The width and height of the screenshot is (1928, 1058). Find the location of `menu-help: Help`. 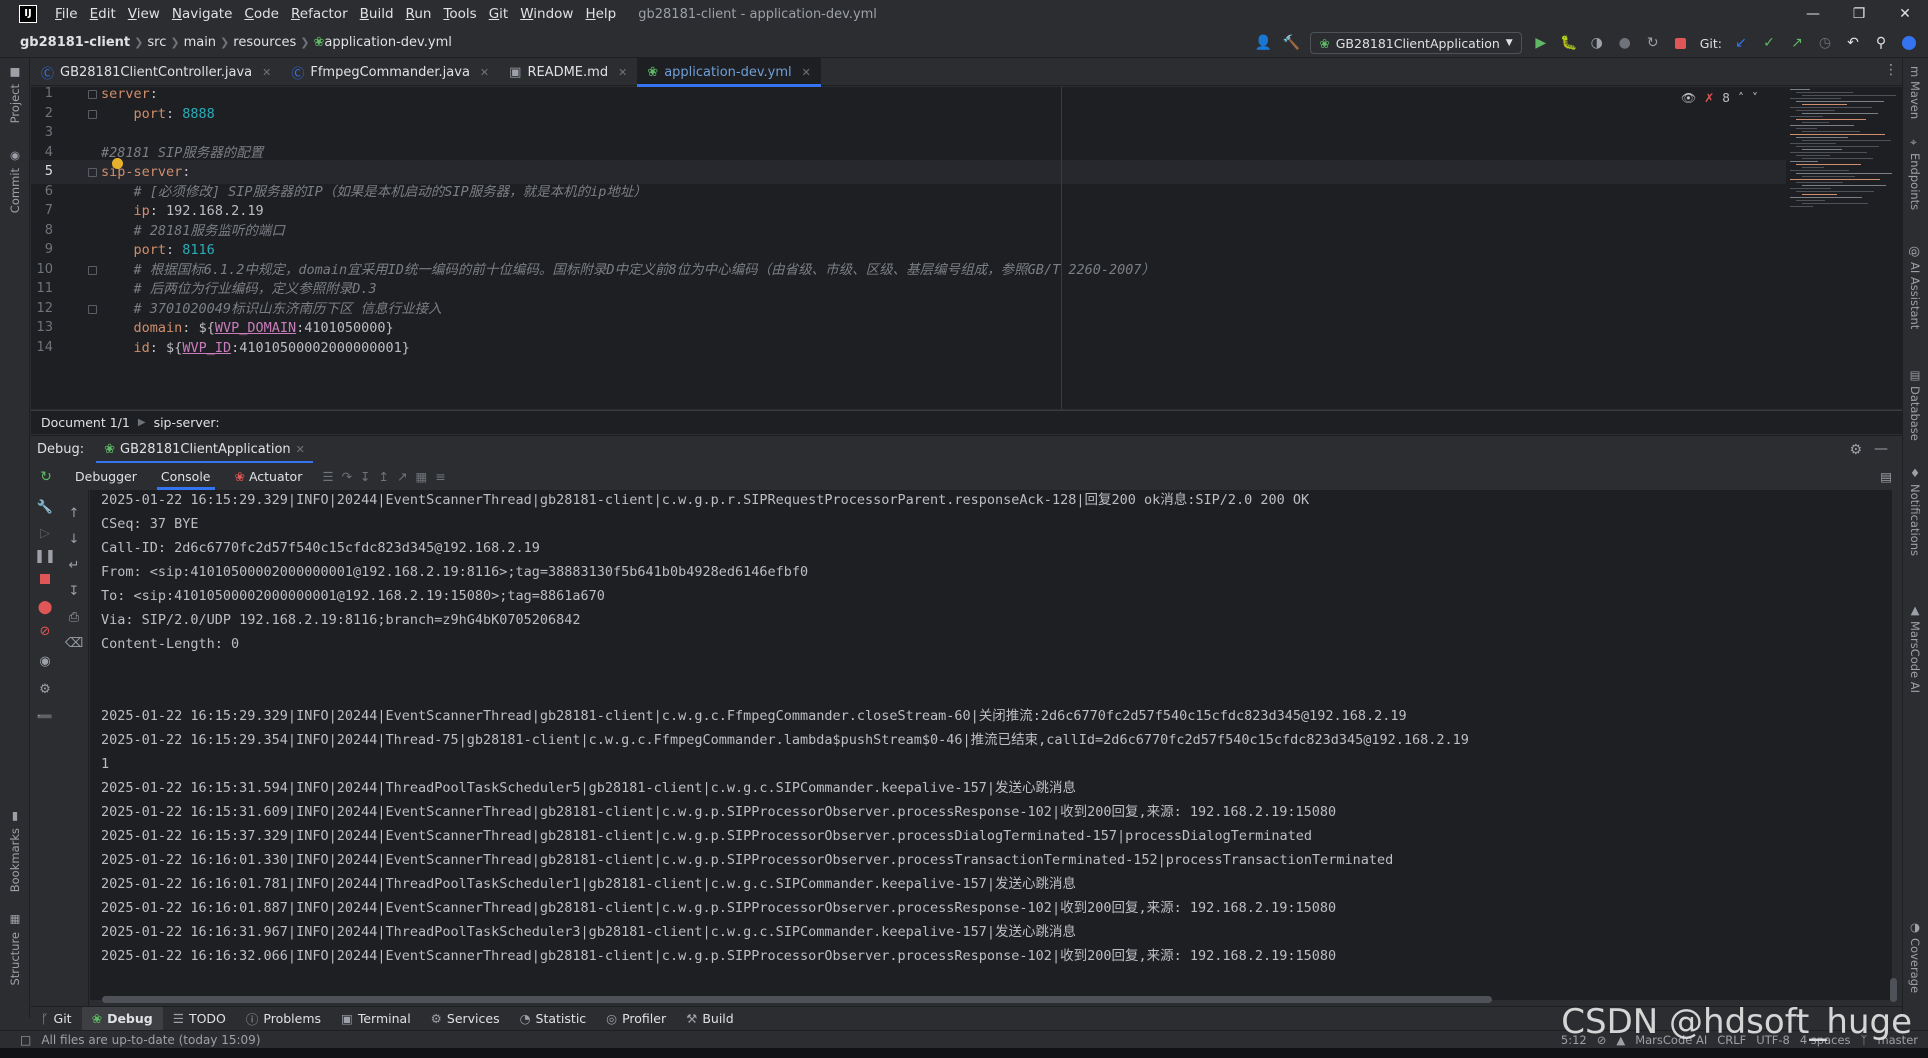

menu-help: Help is located at coordinates (600, 14).